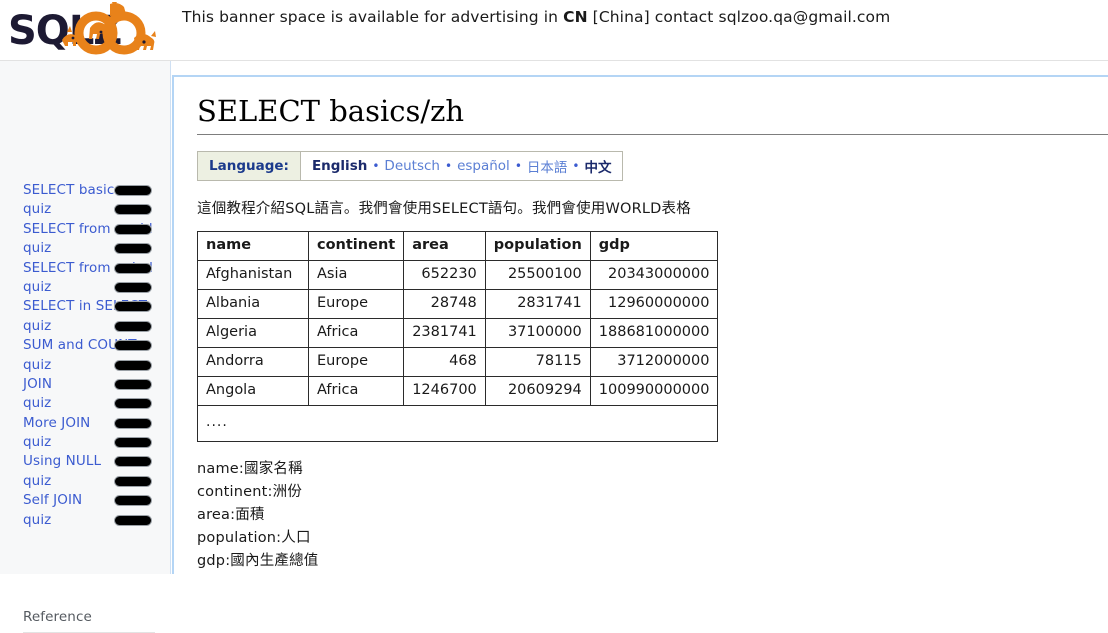 This screenshot has width=1108, height=633. I want to click on sidebar-item-label: More JOIN, so click(56, 423).